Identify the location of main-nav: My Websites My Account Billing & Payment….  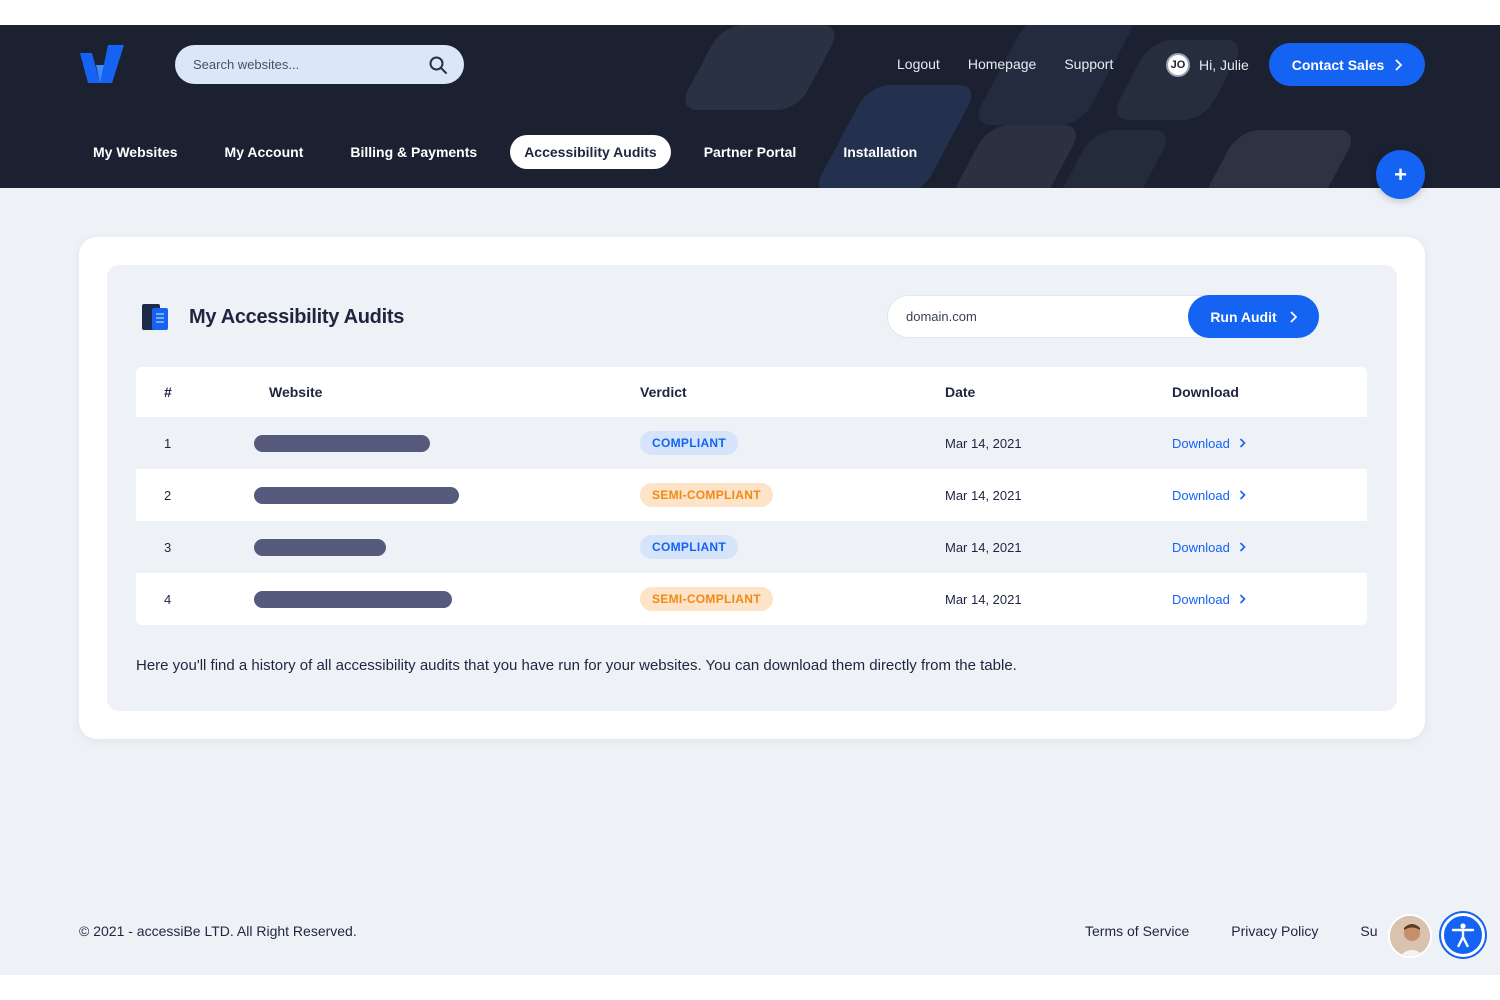
(528, 152).